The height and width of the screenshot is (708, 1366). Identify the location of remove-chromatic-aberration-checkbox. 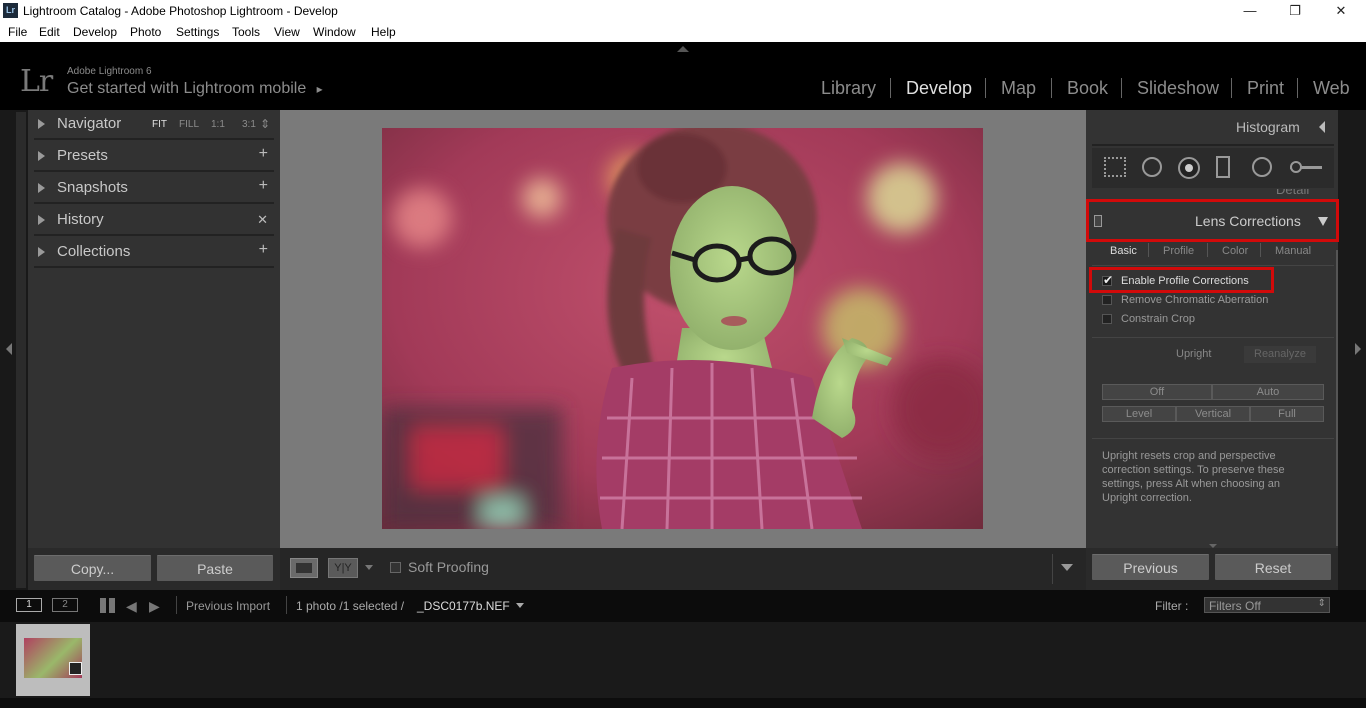
(1107, 300).